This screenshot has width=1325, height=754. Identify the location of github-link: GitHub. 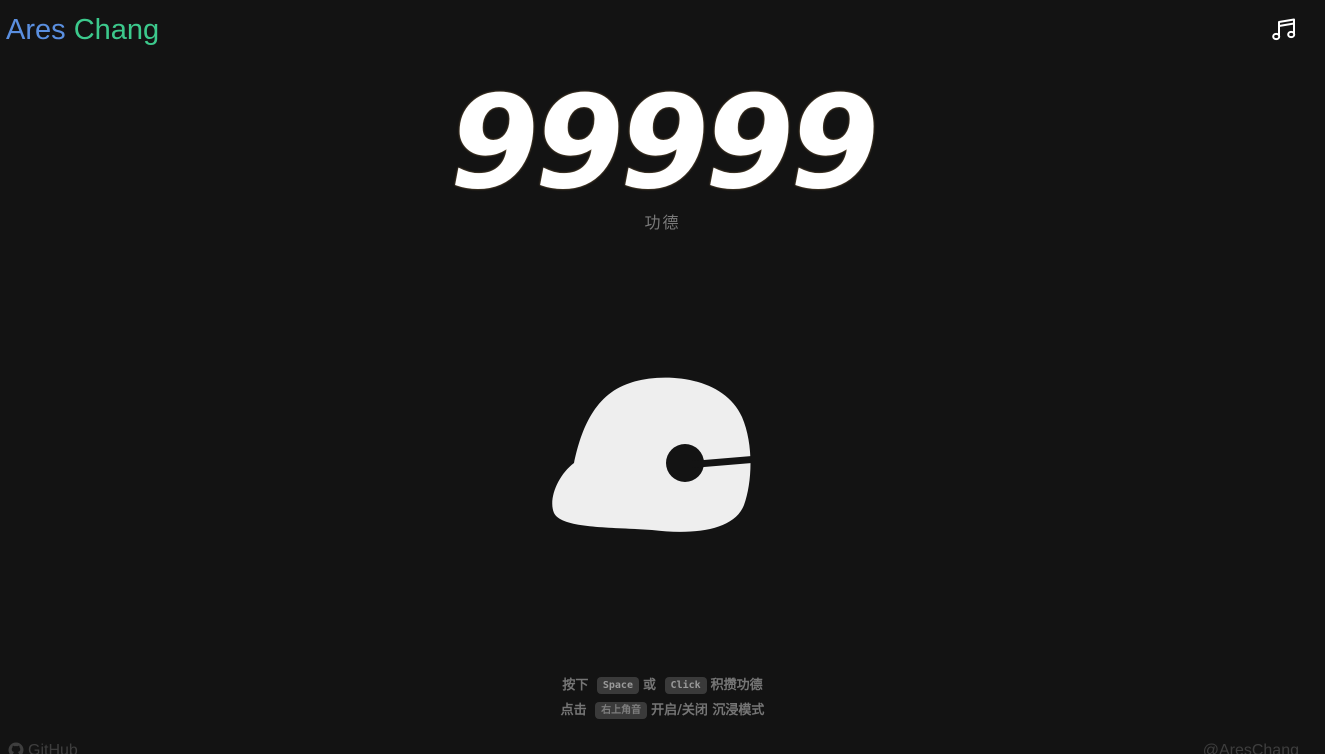
(43, 748).